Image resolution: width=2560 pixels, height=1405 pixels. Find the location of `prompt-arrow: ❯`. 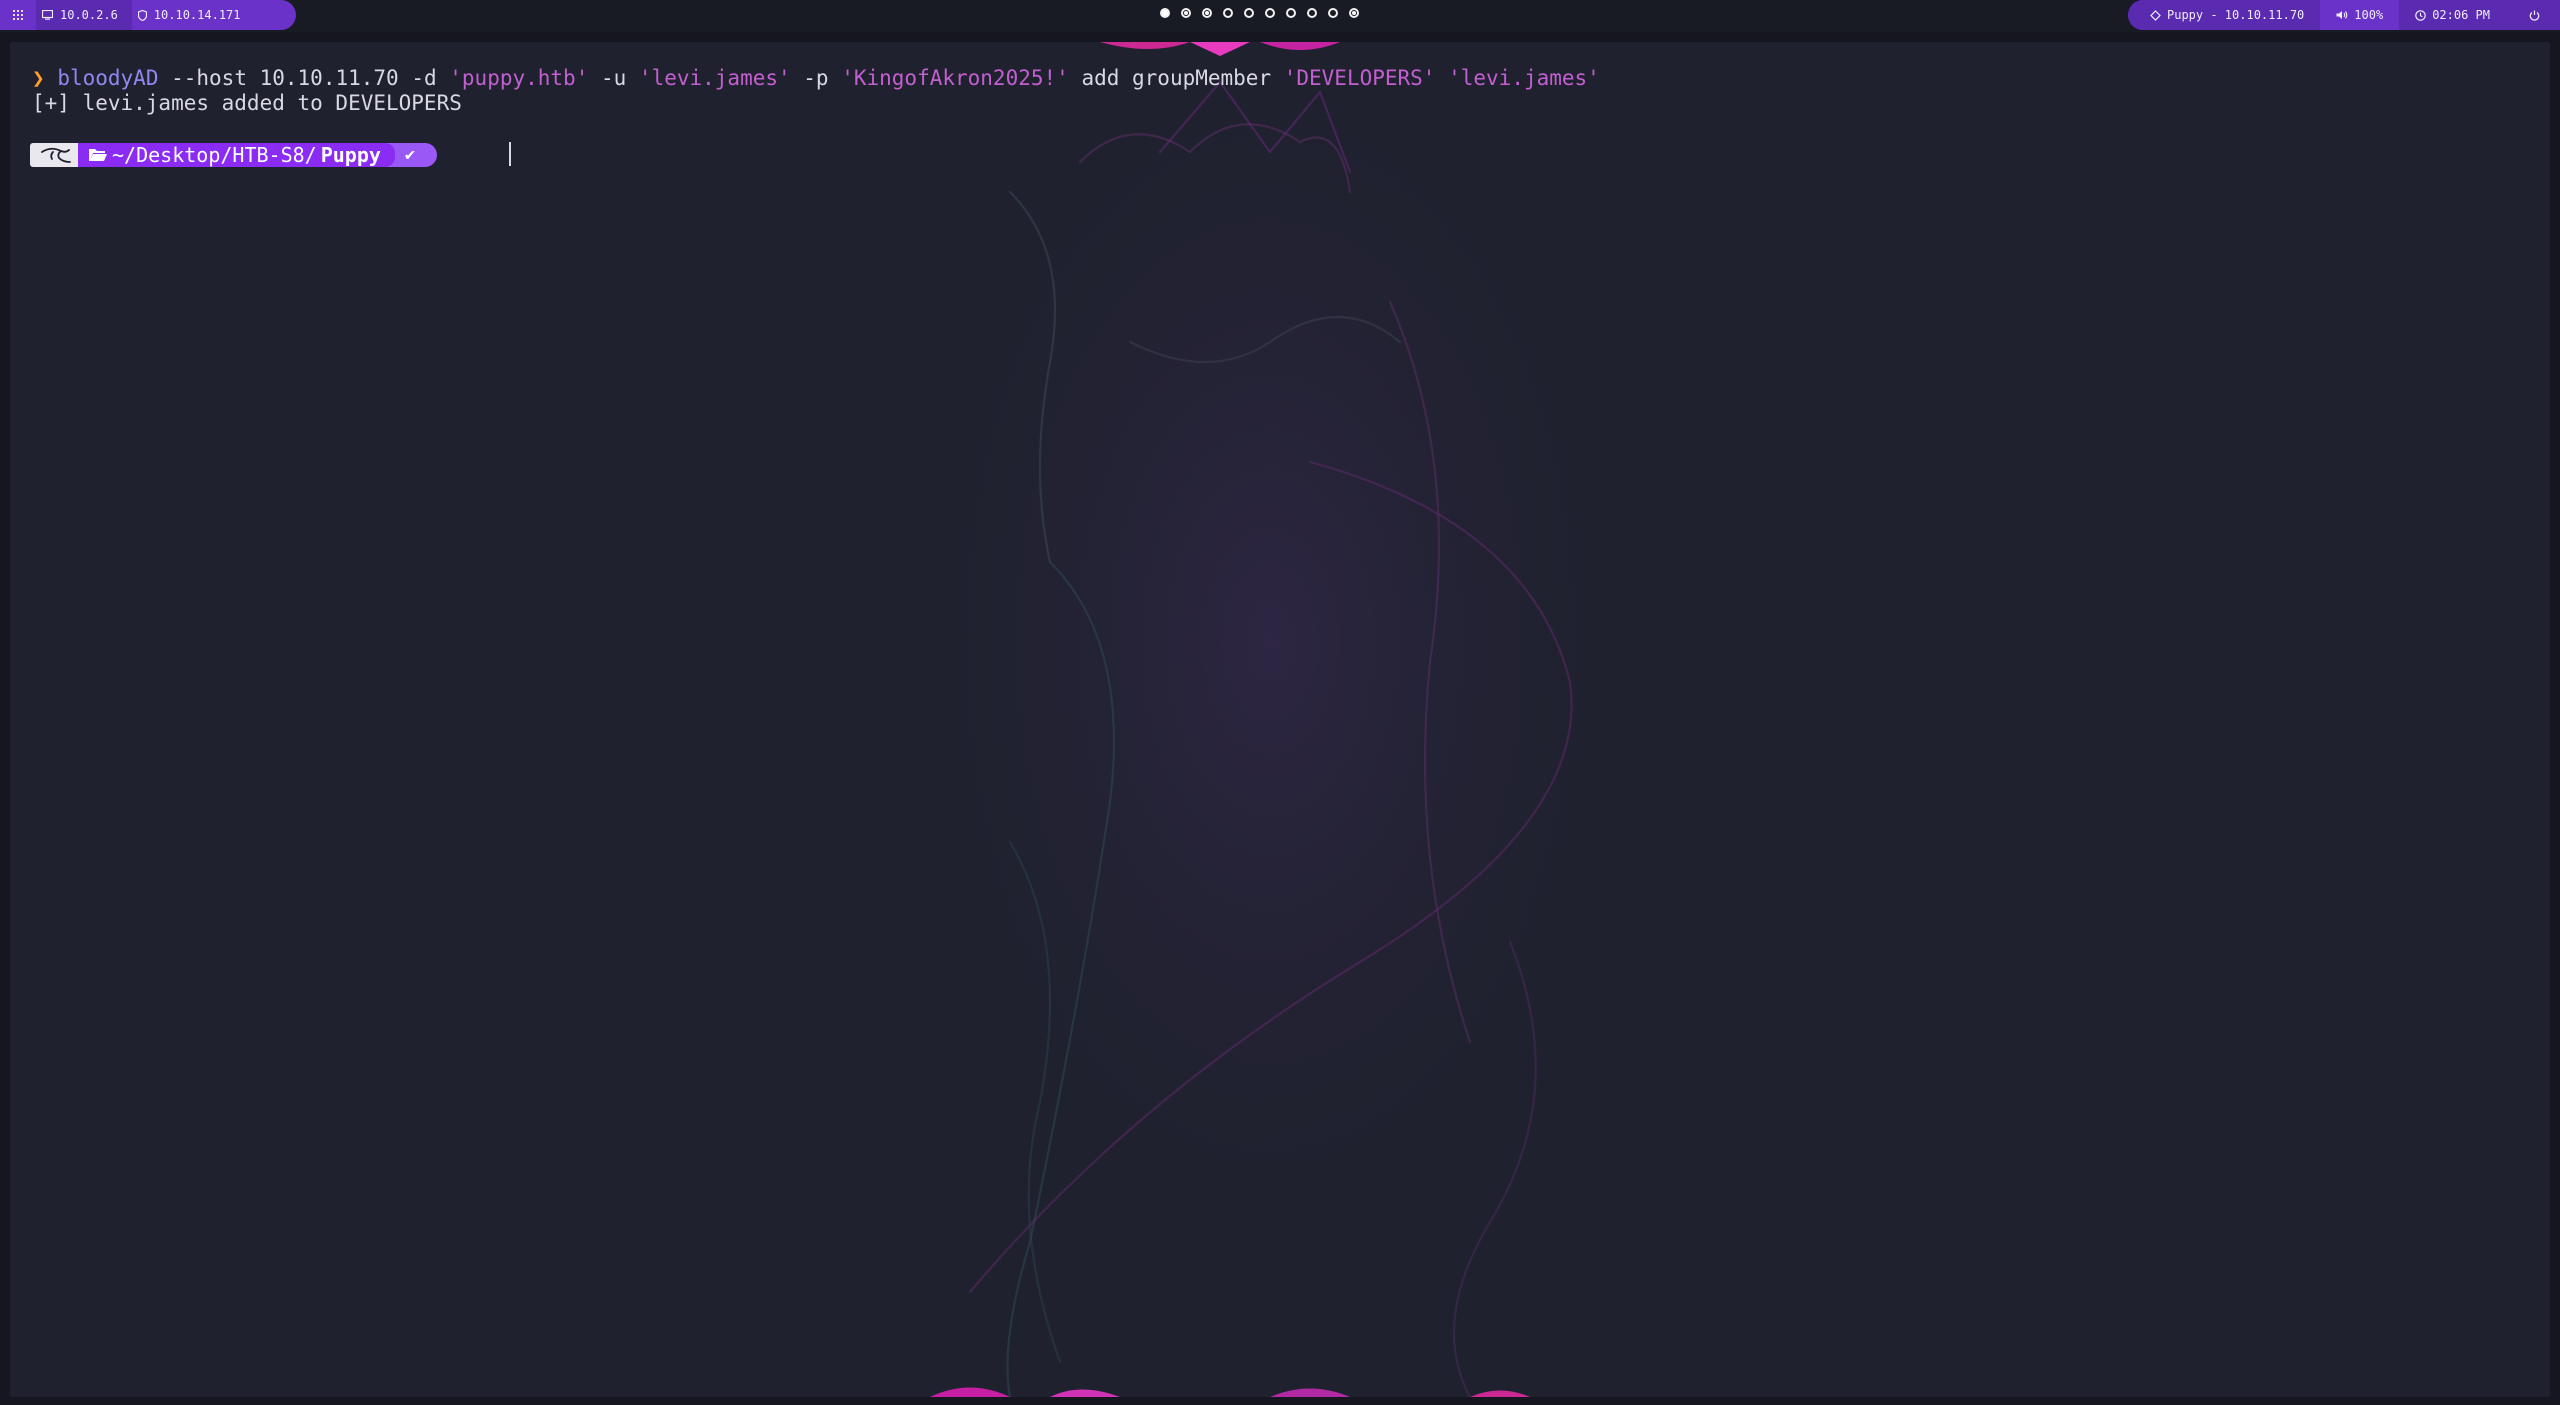

prompt-arrow: ❯ is located at coordinates (38, 78).